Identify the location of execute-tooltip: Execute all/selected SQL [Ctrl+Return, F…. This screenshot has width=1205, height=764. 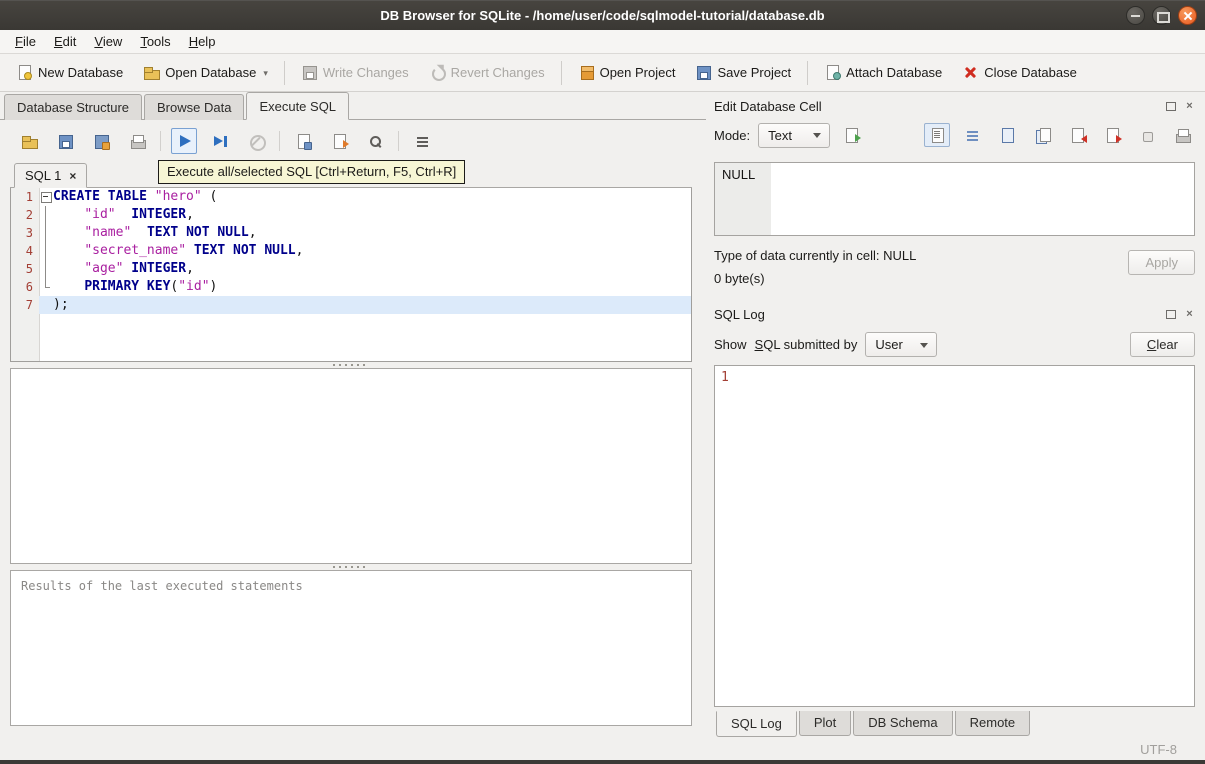
(312, 172).